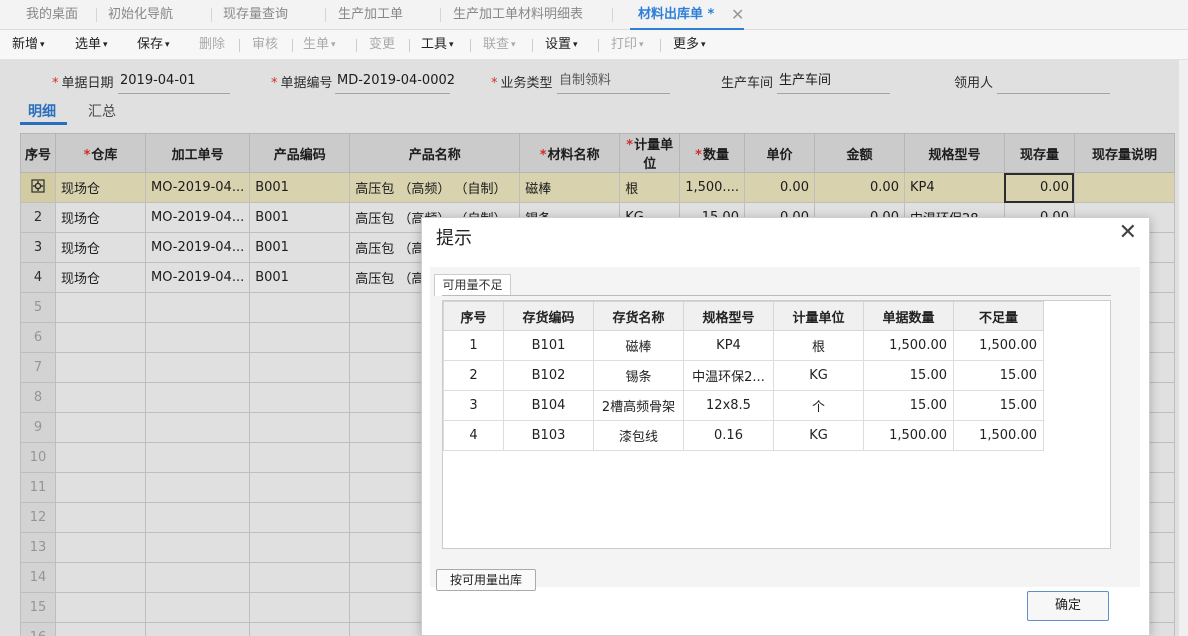 The height and width of the screenshot is (636, 1188). What do you see at coordinates (486, 580) in the screenshot?
I see `outbound-by-available-button: 按可用量出库` at bounding box center [486, 580].